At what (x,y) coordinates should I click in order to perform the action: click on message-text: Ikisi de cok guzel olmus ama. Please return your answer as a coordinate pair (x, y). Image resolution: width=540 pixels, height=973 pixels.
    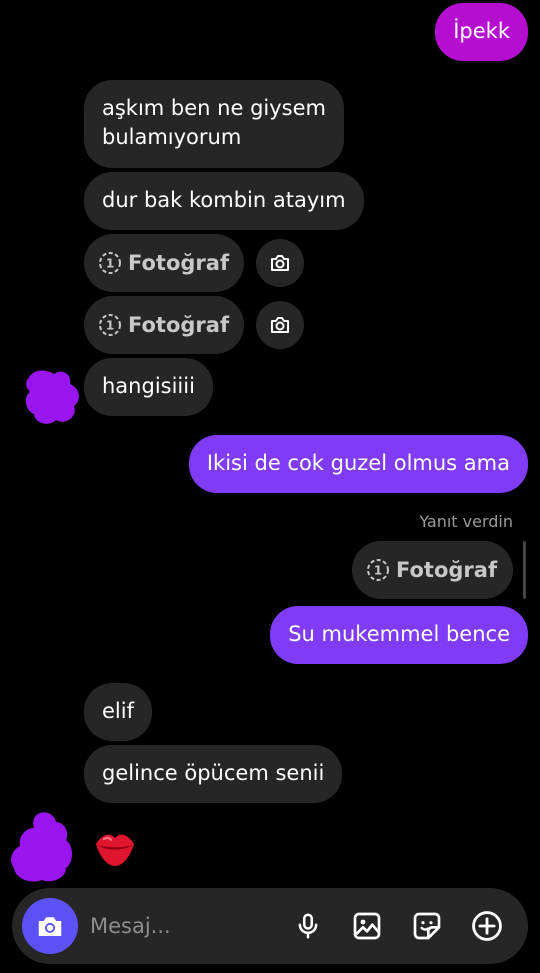
    Looking at the image, I should click on (358, 463).